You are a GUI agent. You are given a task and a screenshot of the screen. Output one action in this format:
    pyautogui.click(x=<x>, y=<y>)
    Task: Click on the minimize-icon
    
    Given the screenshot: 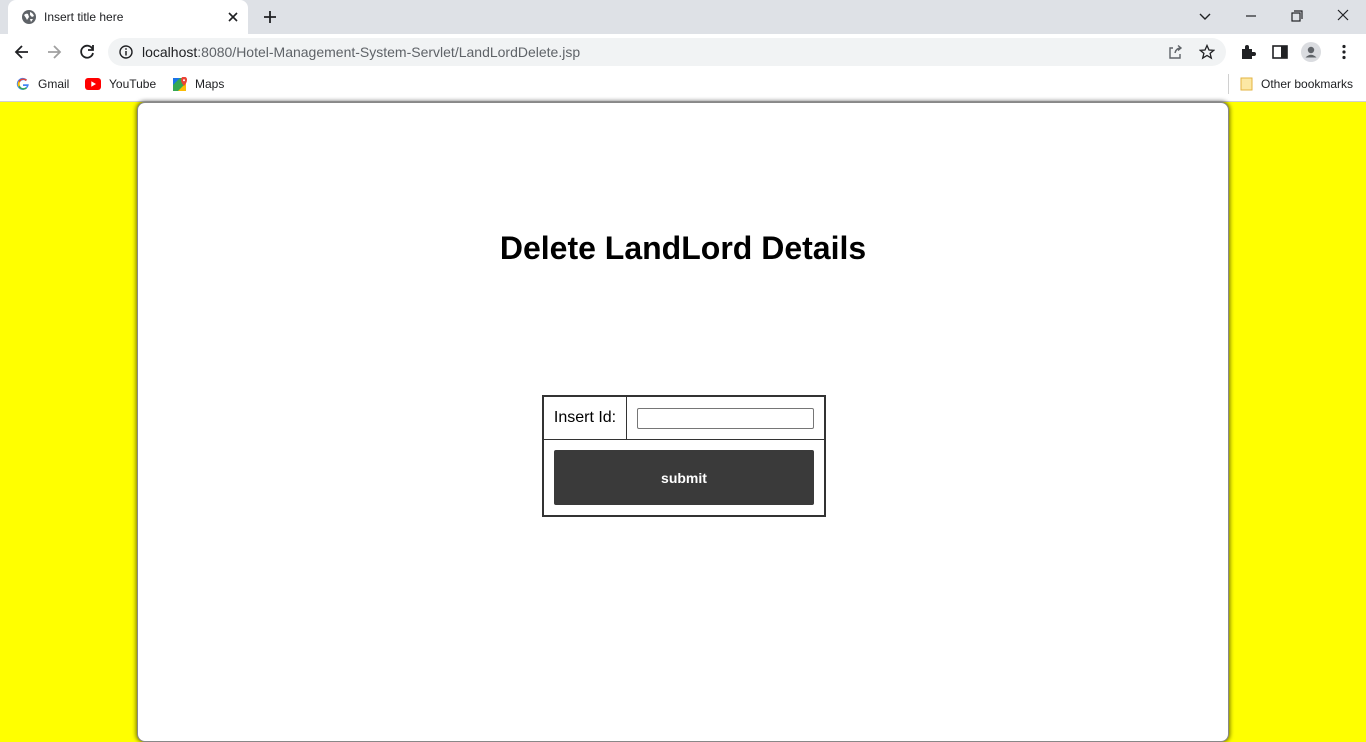 What is the action you would take?
    pyautogui.click(x=1251, y=16)
    